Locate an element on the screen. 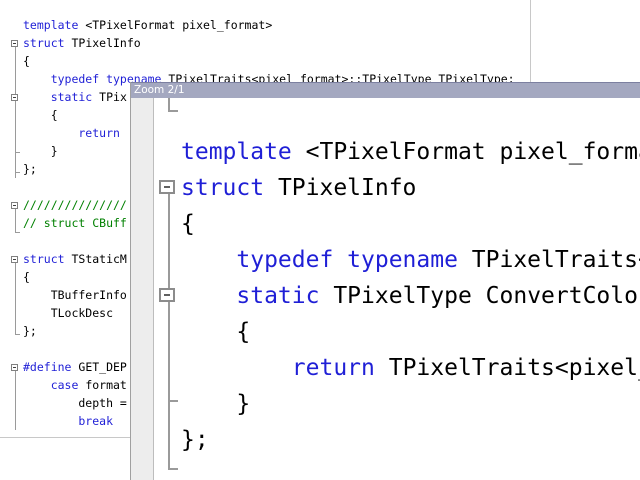 The width and height of the screenshot is (640, 480). code-line: TBufferInfo is located at coordinates (75, 295).